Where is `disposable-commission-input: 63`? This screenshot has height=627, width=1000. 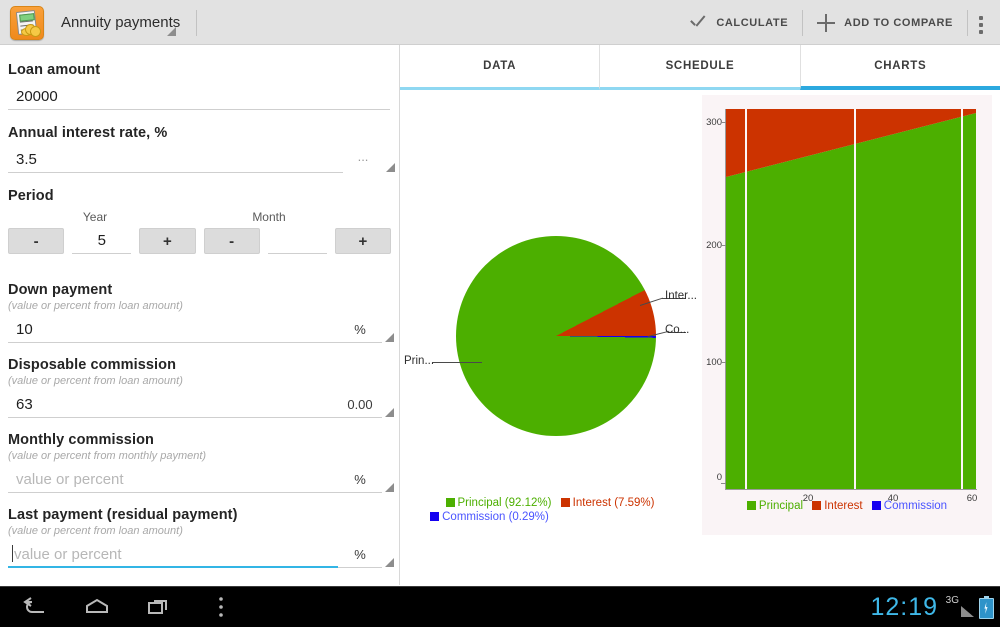 disposable-commission-input: 63 is located at coordinates (173, 405).